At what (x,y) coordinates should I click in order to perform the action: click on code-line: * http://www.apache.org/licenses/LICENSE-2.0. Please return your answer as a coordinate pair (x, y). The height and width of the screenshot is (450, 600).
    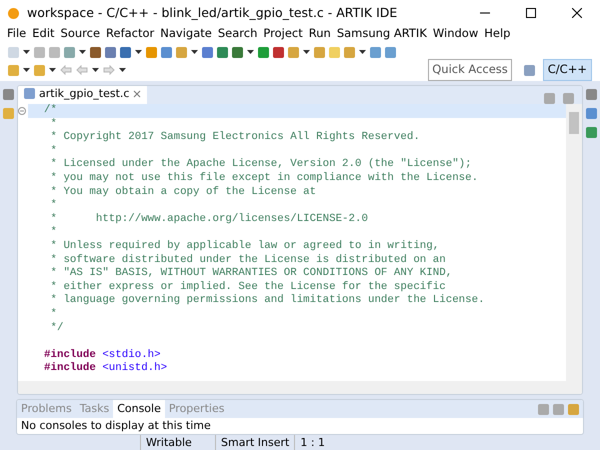
    Looking at the image, I should click on (208, 218).